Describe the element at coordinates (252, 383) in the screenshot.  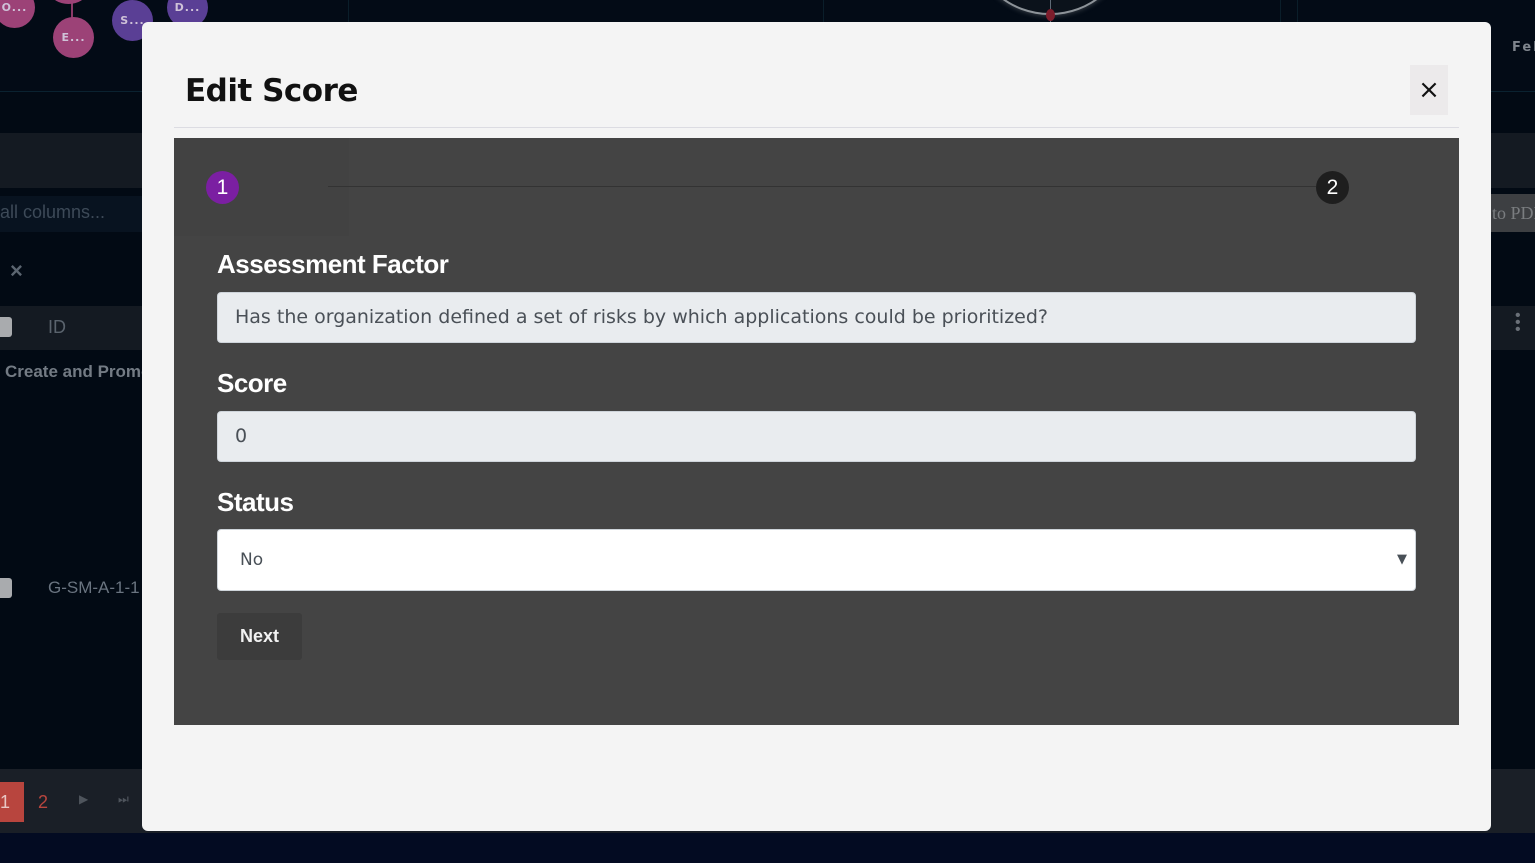
I see `score-label: Score` at that location.